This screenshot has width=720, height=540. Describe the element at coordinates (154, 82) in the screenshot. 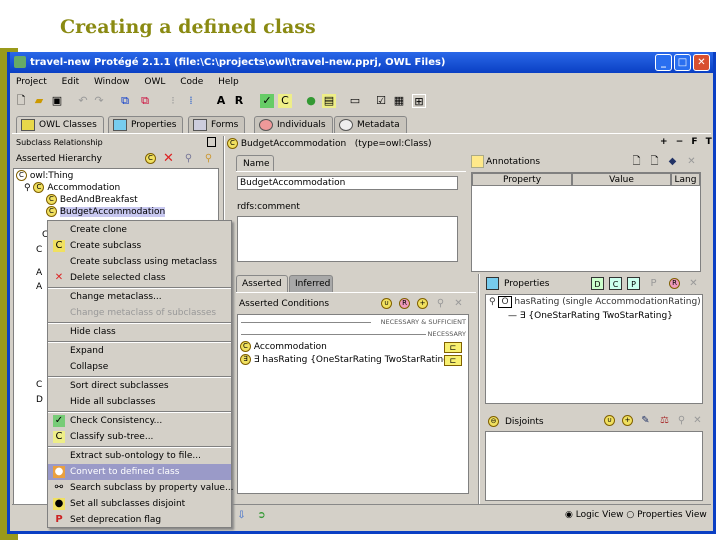

I see `menu-owl: OWL` at that location.